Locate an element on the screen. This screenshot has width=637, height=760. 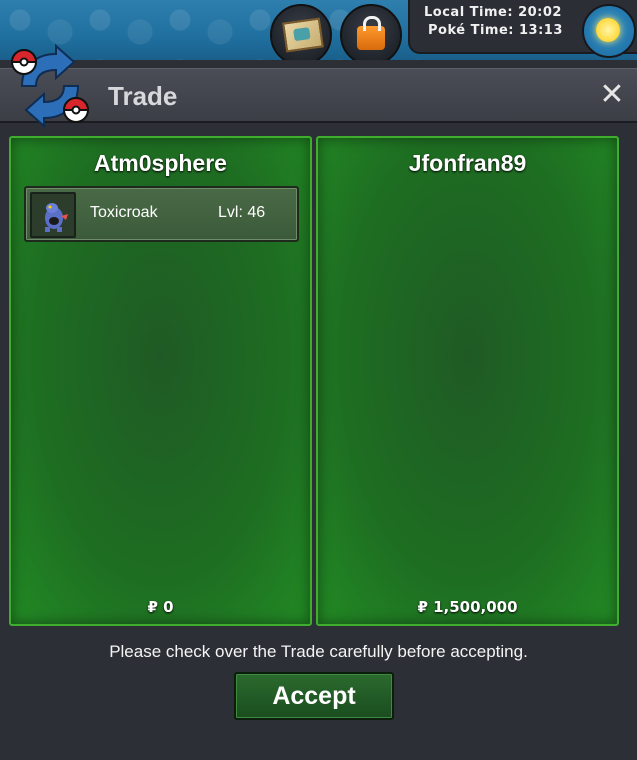
close-button: ✕ is located at coordinates (612, 95).